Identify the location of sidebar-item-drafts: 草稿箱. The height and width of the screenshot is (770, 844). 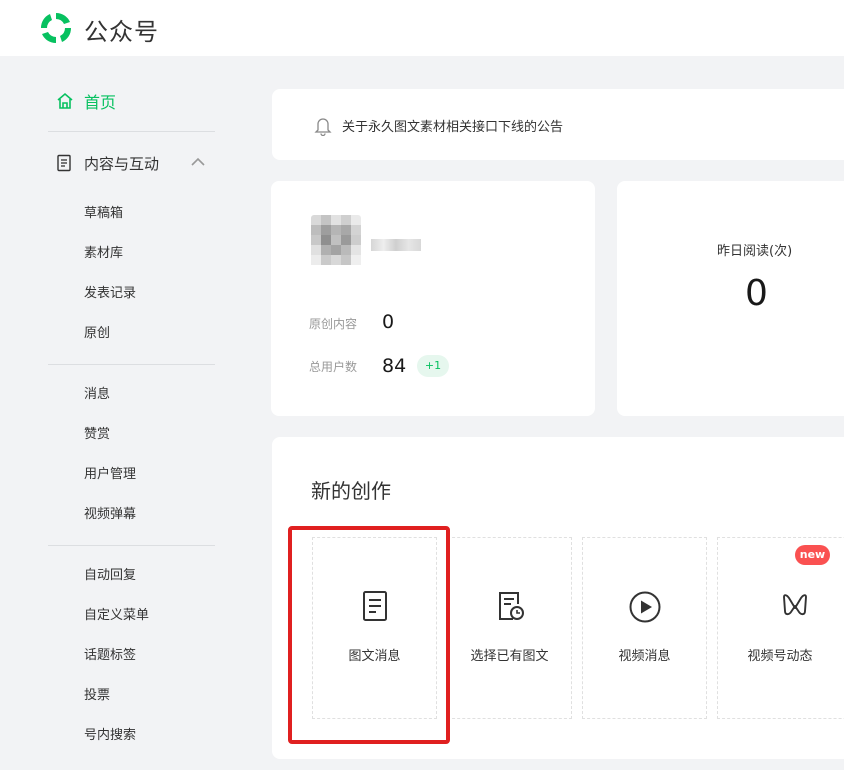
(103, 214).